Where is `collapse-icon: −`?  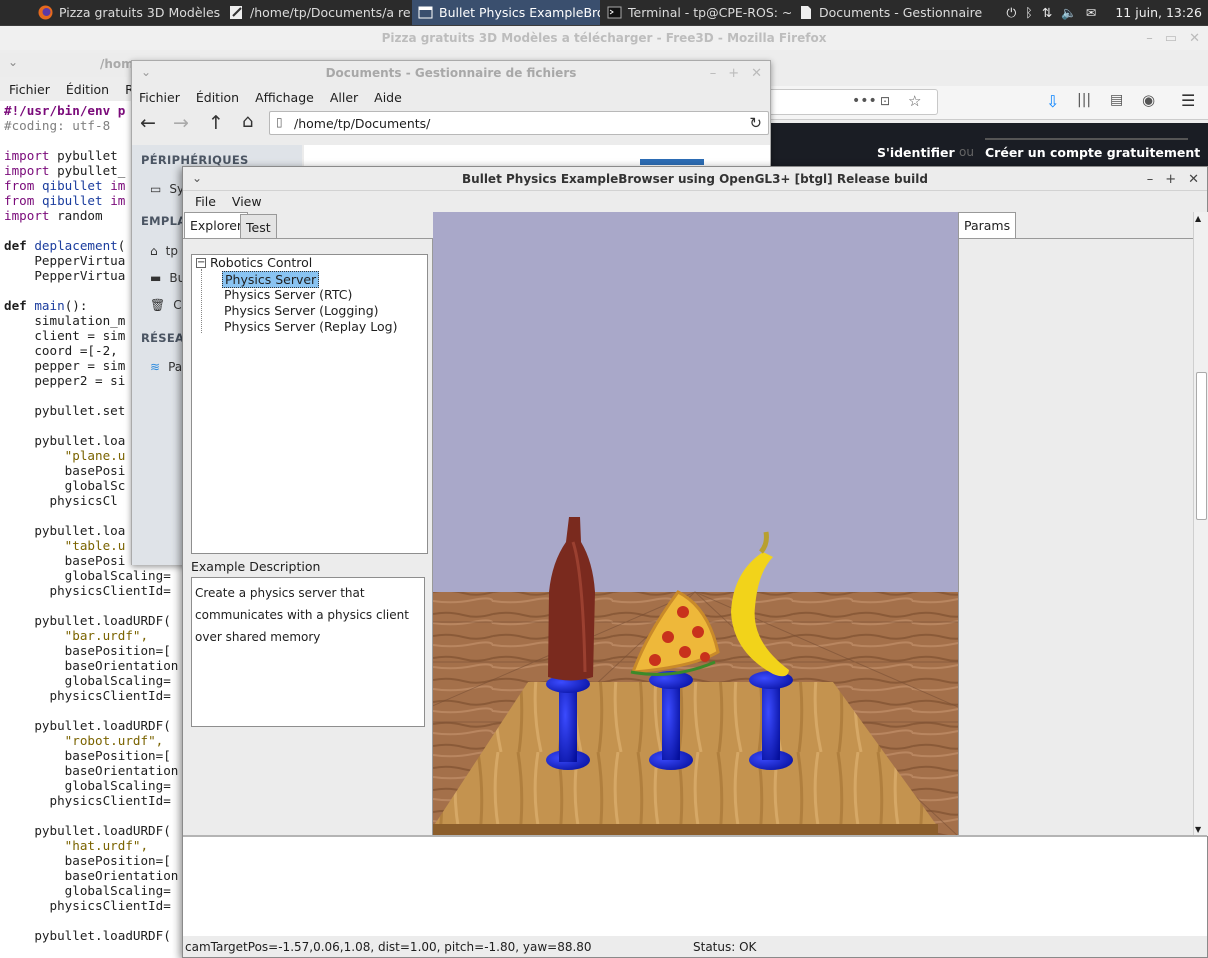 collapse-icon: − is located at coordinates (201, 263).